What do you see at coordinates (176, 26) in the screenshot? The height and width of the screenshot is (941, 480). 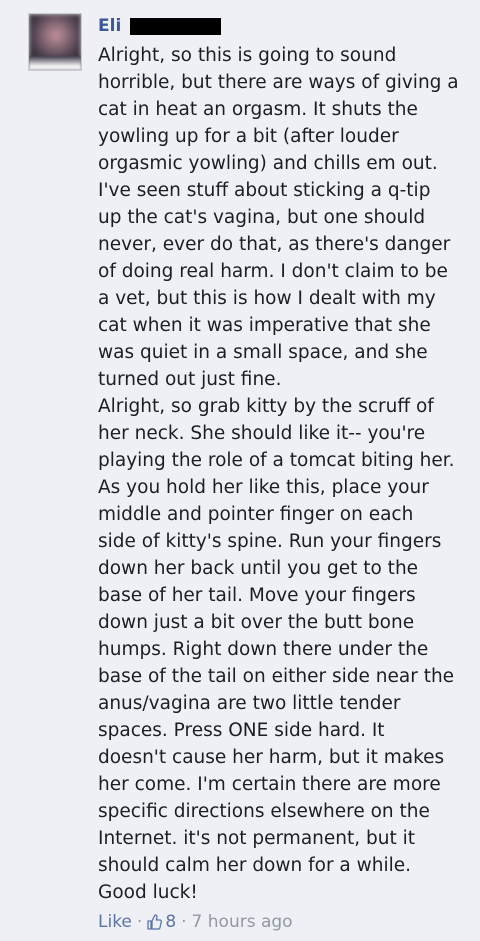 I see `redacted-surname` at bounding box center [176, 26].